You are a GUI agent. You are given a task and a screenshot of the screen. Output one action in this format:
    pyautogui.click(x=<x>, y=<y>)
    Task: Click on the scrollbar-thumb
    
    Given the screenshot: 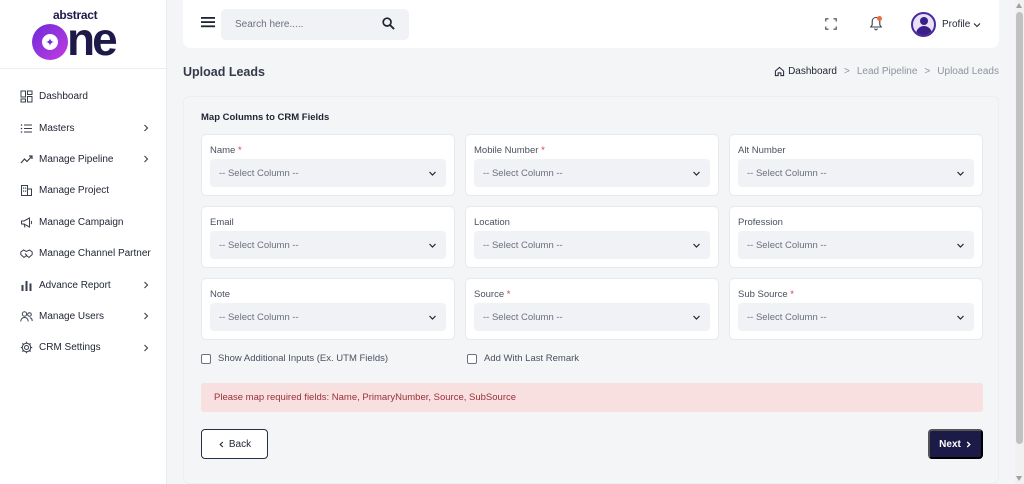 What is the action you would take?
    pyautogui.click(x=1019, y=228)
    